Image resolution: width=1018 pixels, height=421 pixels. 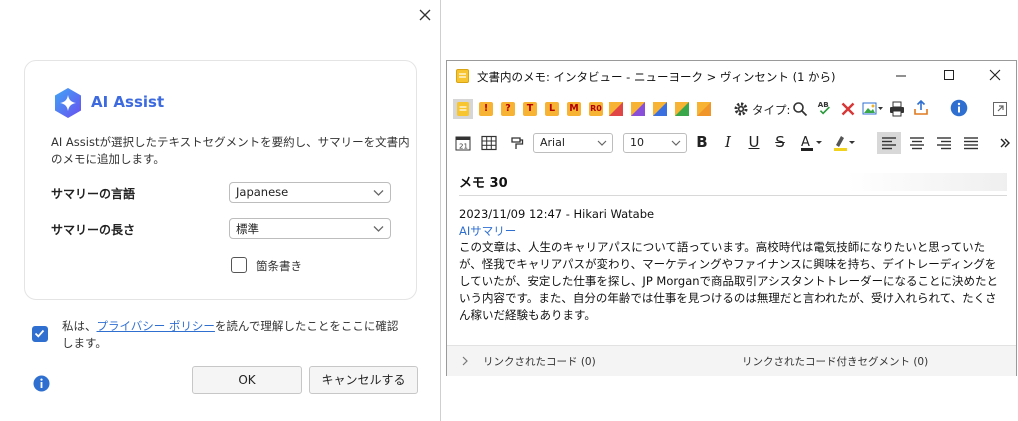 I want to click on summary-length-value: 標準, so click(x=247, y=229).